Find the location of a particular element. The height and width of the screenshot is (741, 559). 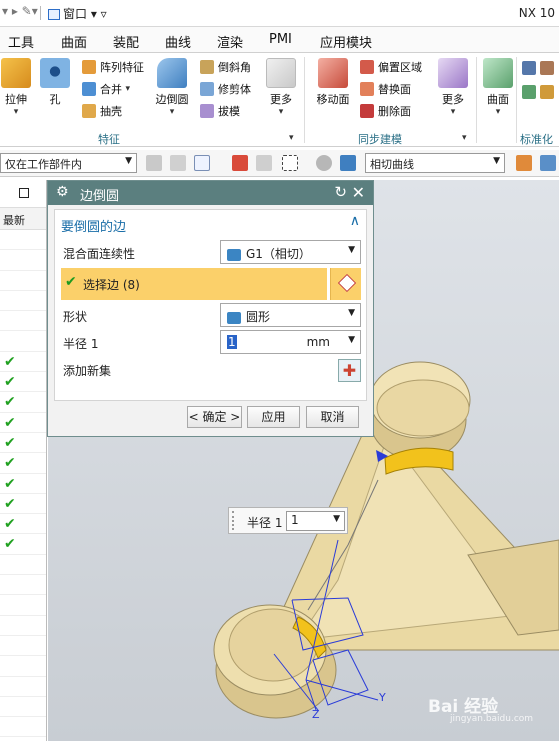

trim-body-button: 修剪体 is located at coordinates (225, 89).